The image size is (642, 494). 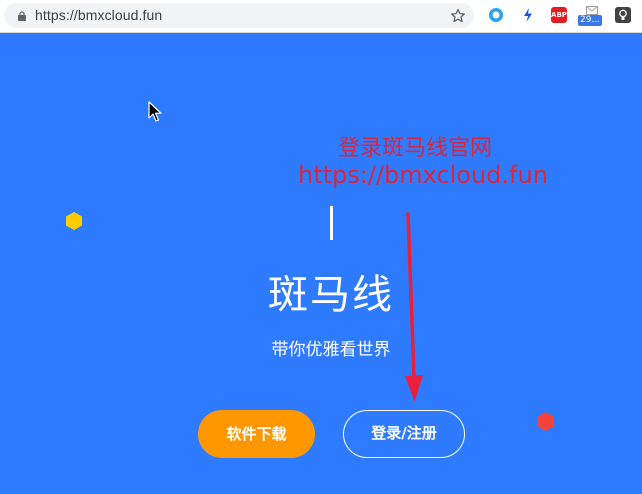 What do you see at coordinates (98, 15) in the screenshot?
I see `url-text: https://bmxcloud.fun` at bounding box center [98, 15].